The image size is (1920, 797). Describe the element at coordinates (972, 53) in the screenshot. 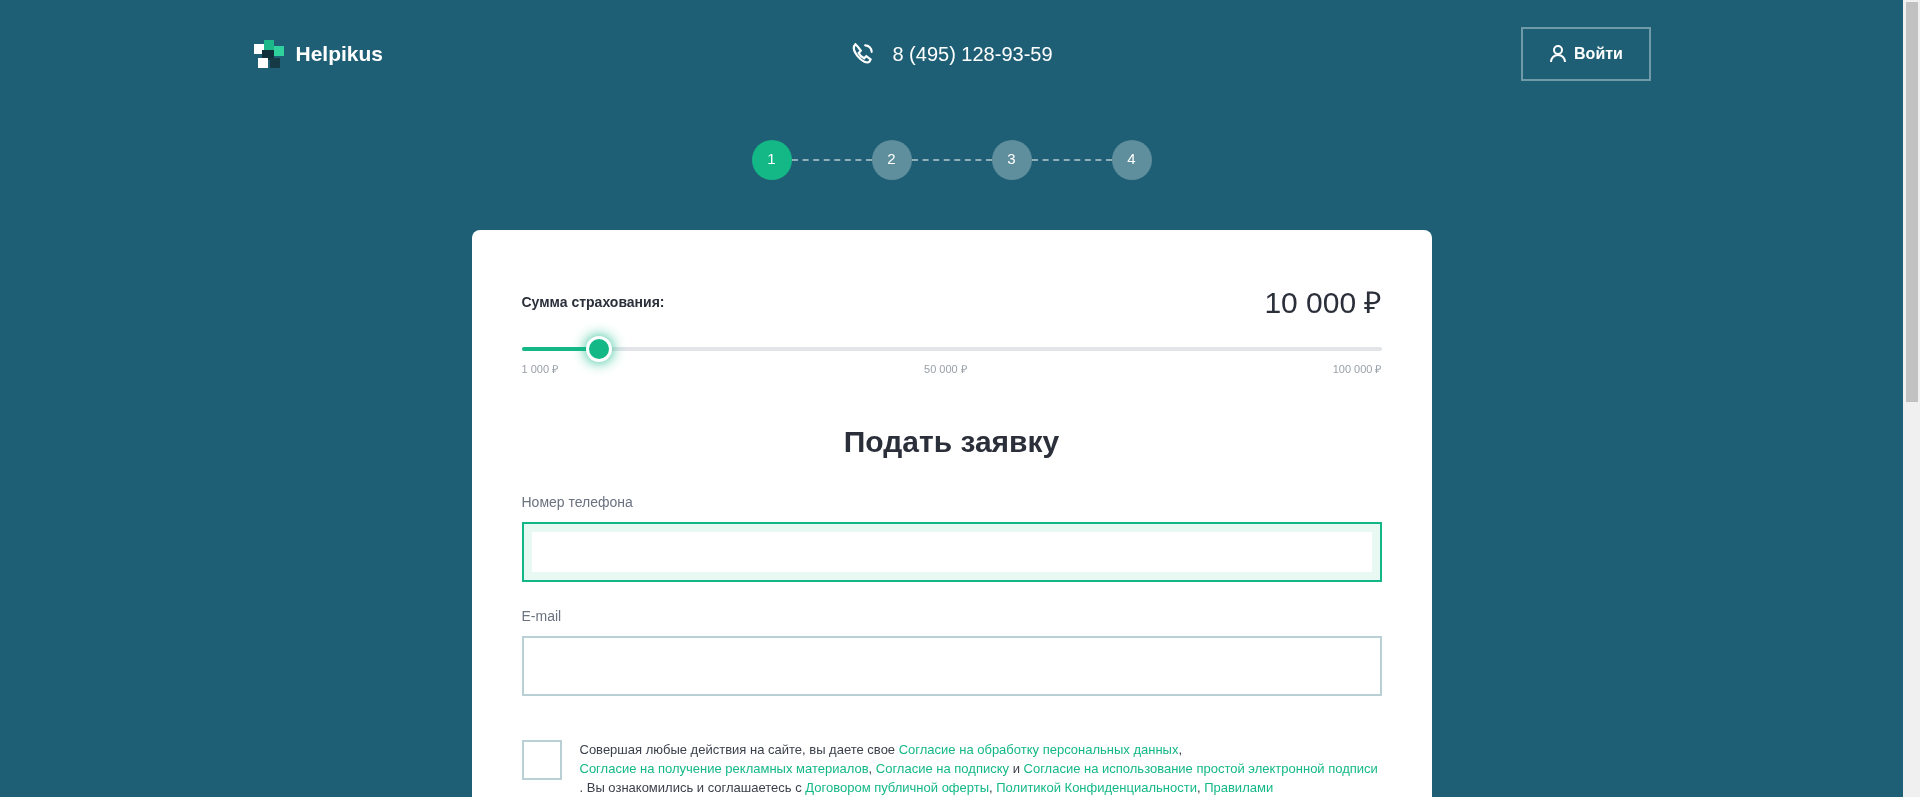

I see `phone-number: 8 (495) 128-93-59` at that location.